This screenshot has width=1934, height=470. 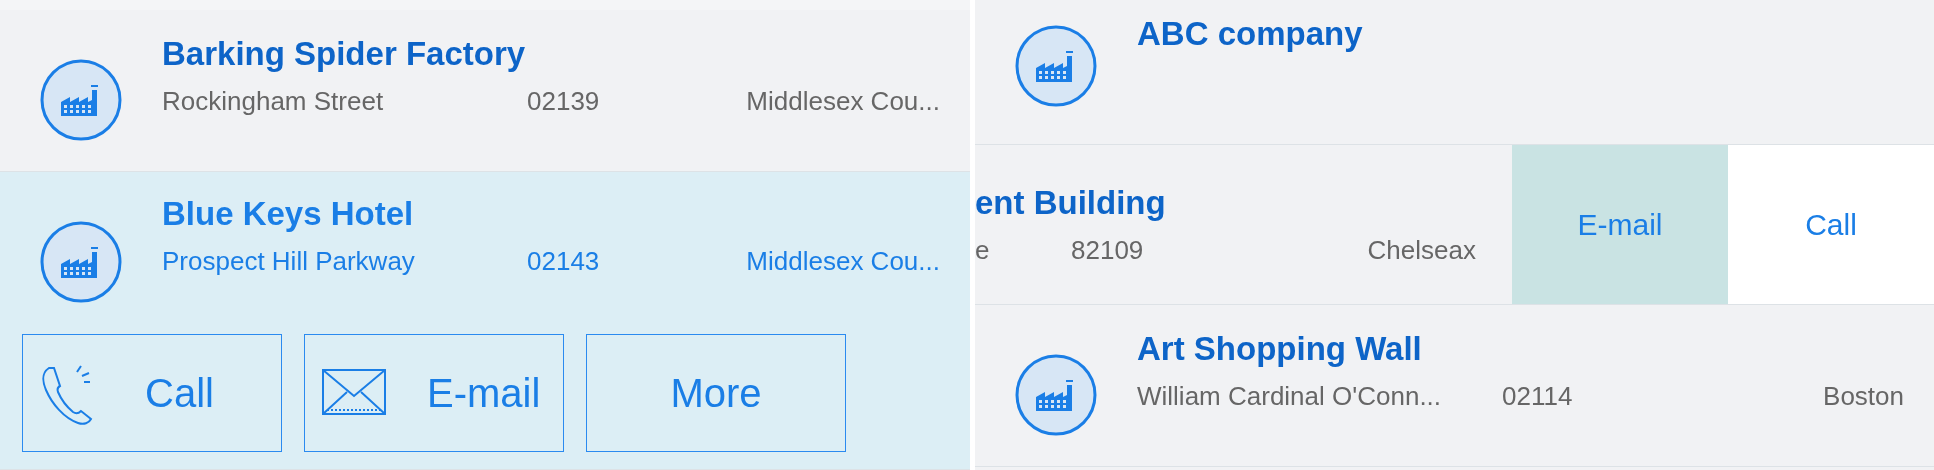 I want to click on postal-code: 02139, so click(x=564, y=101).